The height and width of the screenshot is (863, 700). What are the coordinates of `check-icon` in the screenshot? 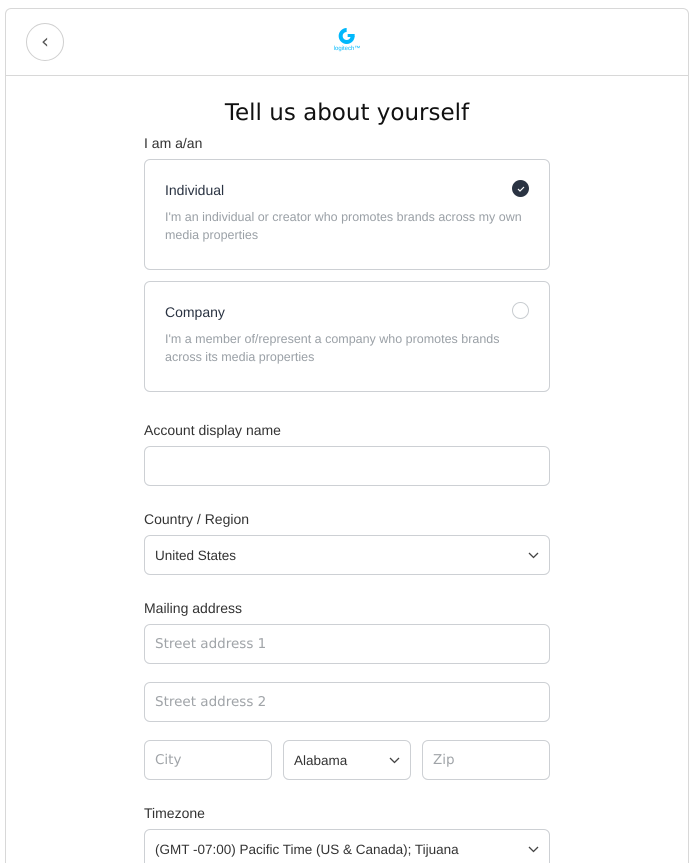 It's located at (520, 189).